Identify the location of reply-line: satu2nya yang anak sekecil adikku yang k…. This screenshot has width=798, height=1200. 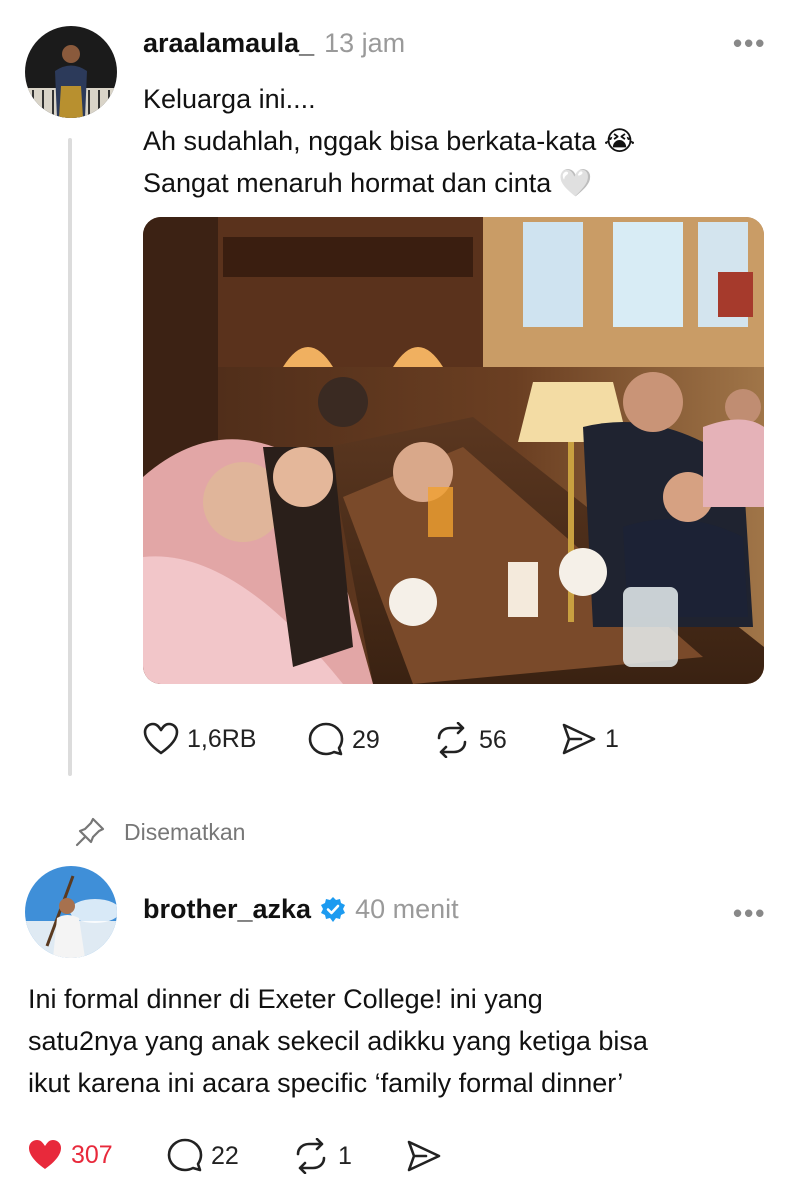
(338, 1041).